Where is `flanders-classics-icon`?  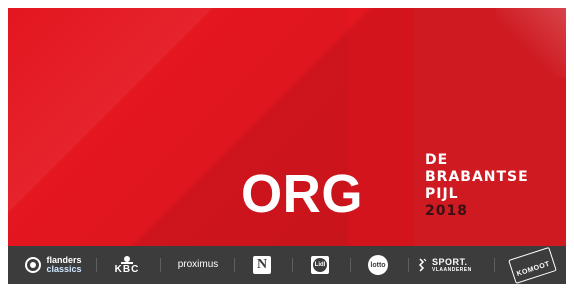 flanders-classics-icon is located at coordinates (33, 265).